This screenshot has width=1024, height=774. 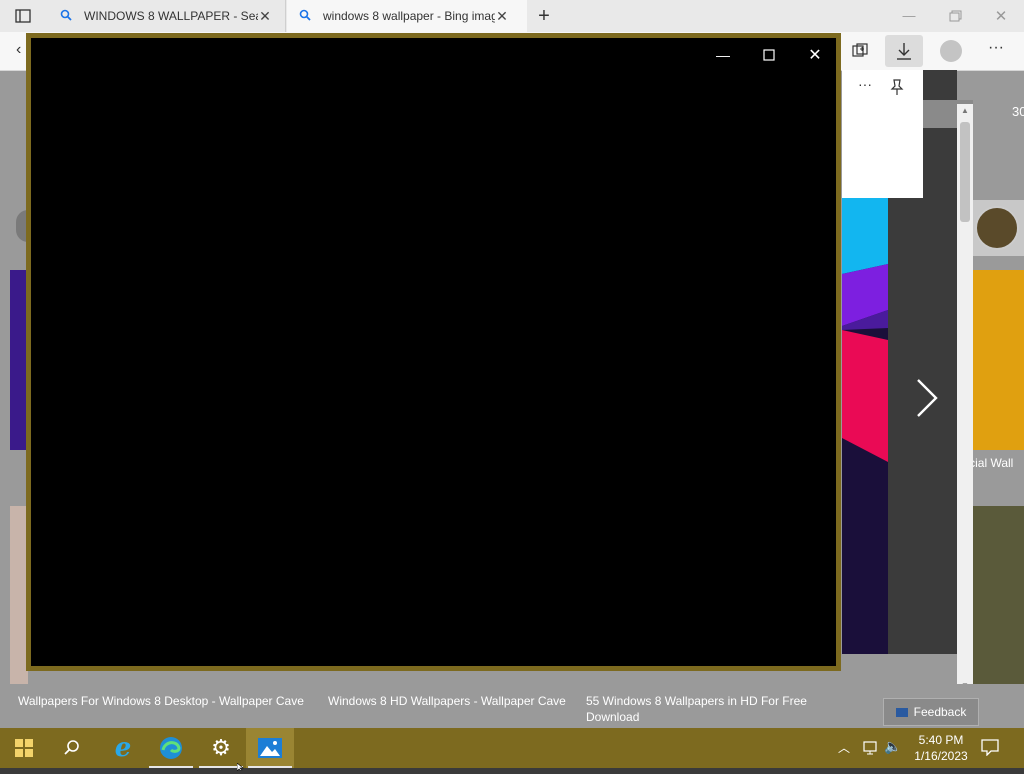 I want to click on wallpaper-preview, so click(x=865, y=426).